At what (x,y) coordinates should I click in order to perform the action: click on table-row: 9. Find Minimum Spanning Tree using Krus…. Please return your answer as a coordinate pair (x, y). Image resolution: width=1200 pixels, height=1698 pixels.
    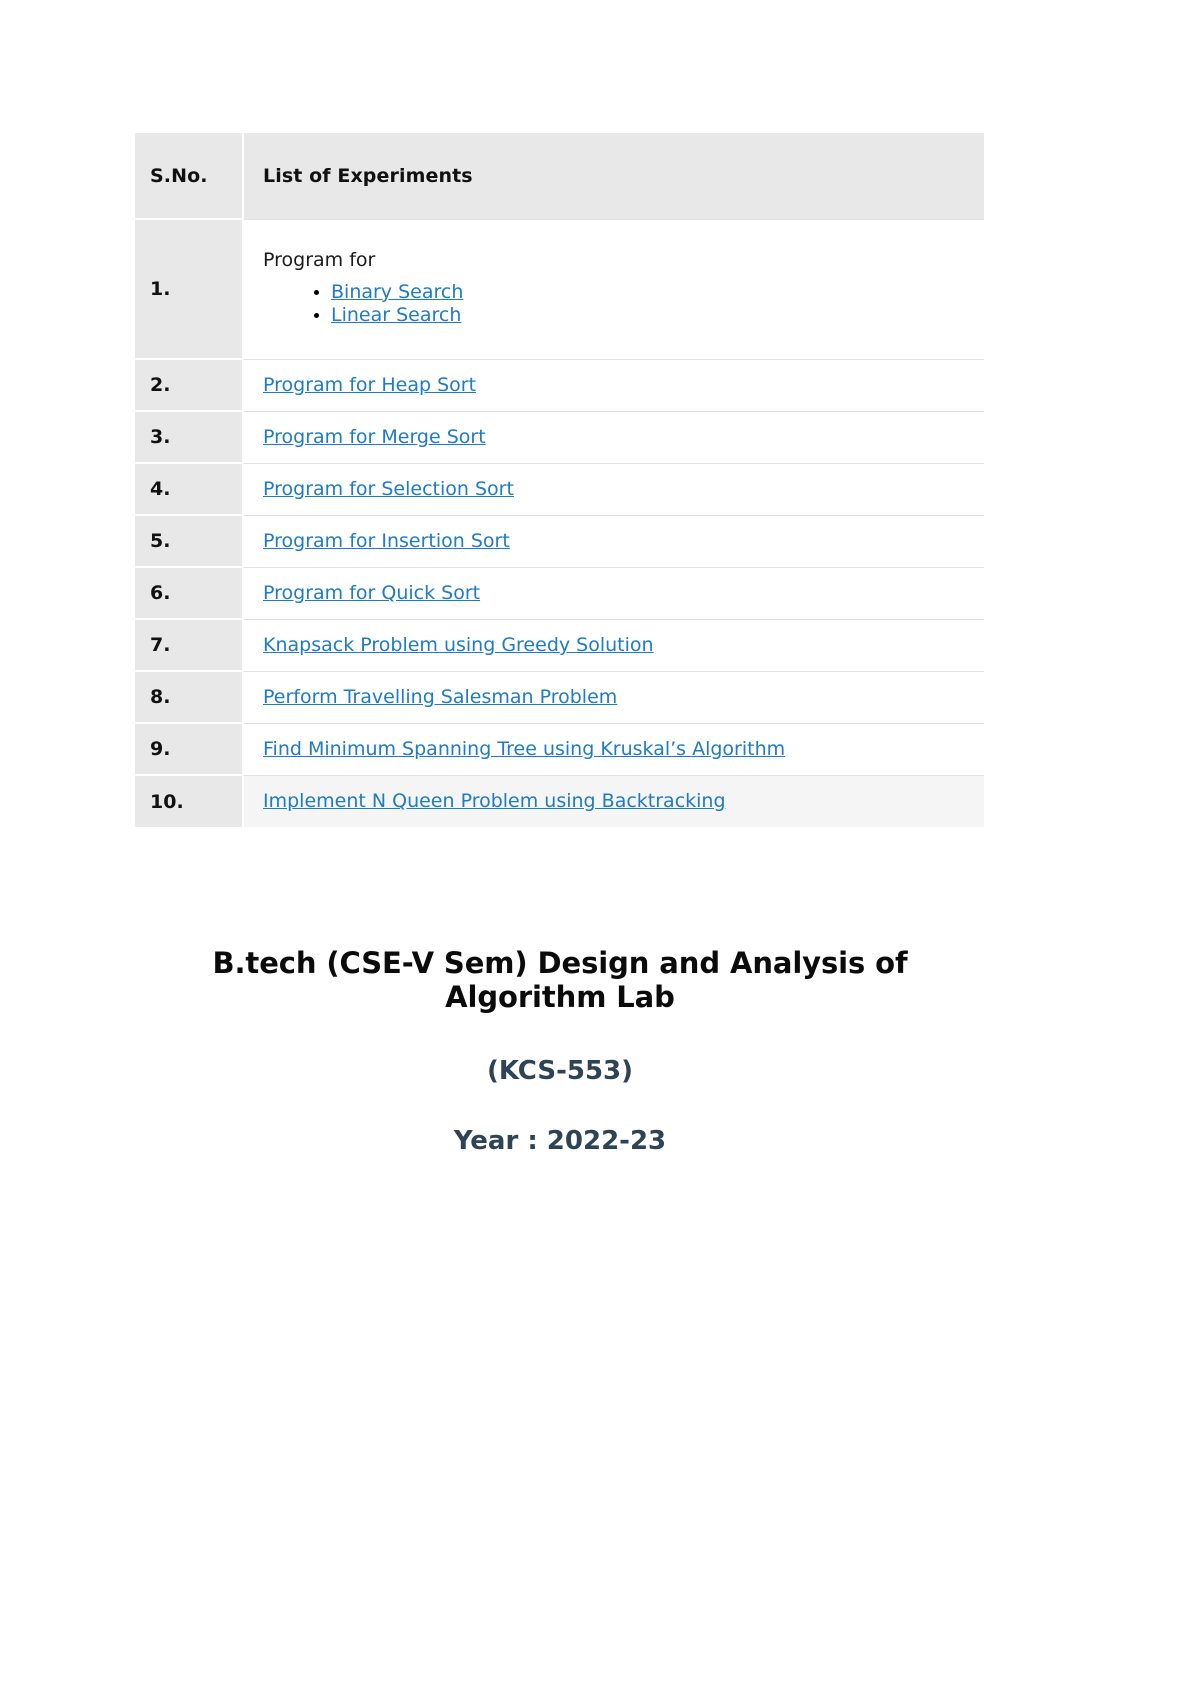
    Looking at the image, I should click on (559, 748).